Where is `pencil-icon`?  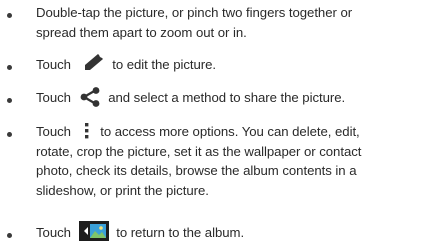 pencil-icon is located at coordinates (93, 62).